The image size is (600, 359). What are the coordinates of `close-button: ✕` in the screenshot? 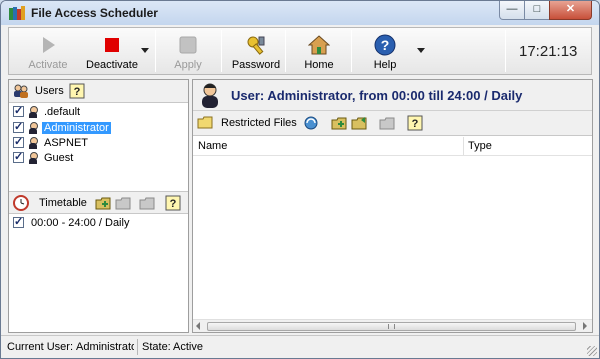 It's located at (570, 10).